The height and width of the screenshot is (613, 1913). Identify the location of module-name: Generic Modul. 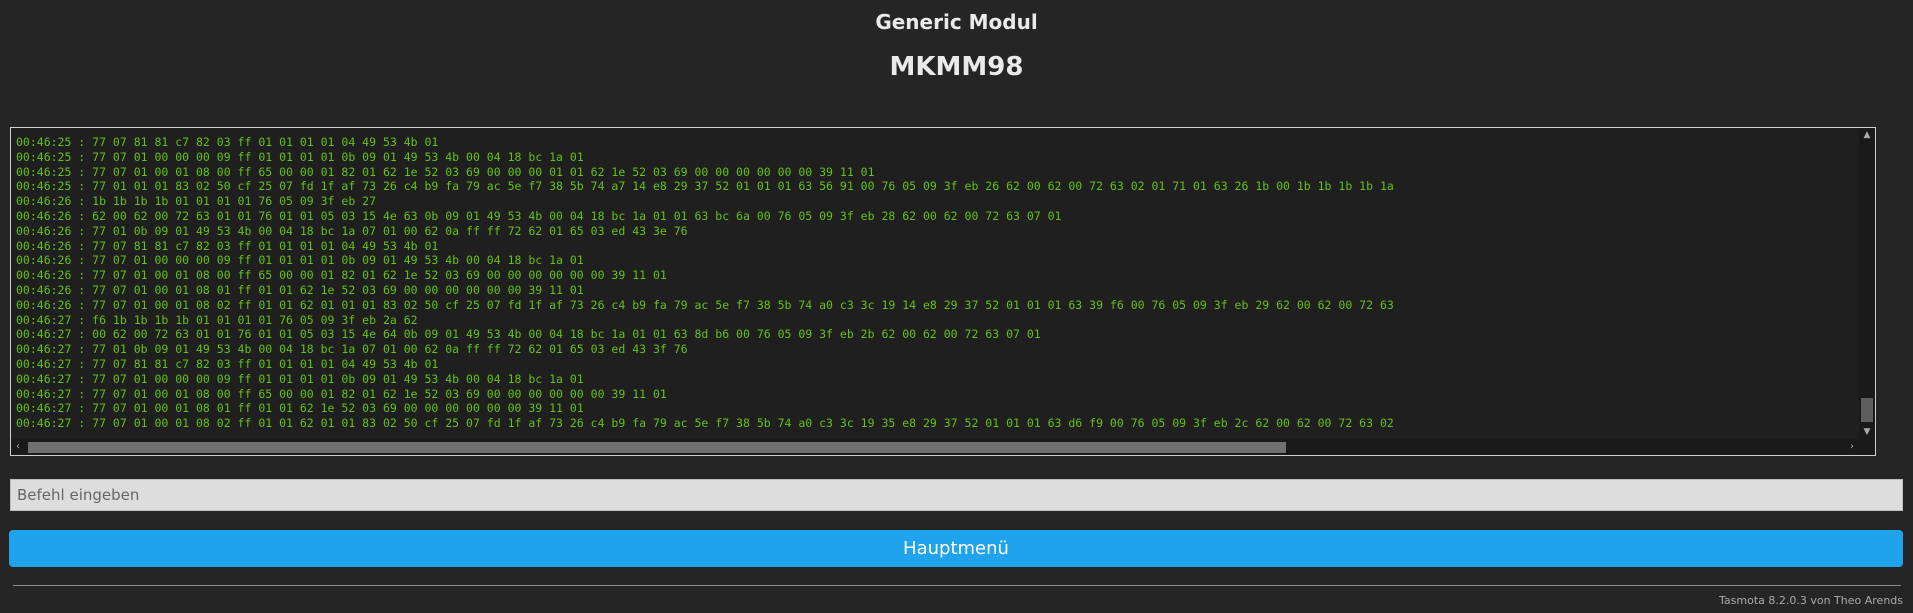
(956, 22).